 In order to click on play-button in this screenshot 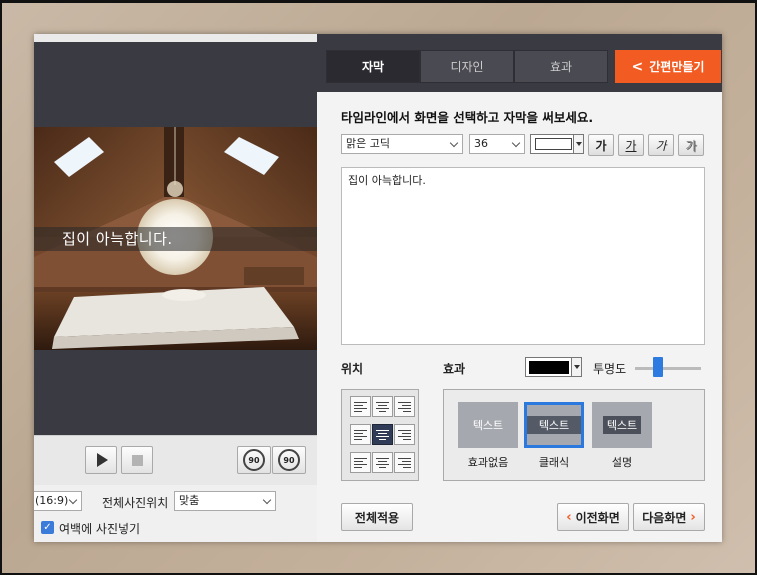, I will do `click(101, 460)`.